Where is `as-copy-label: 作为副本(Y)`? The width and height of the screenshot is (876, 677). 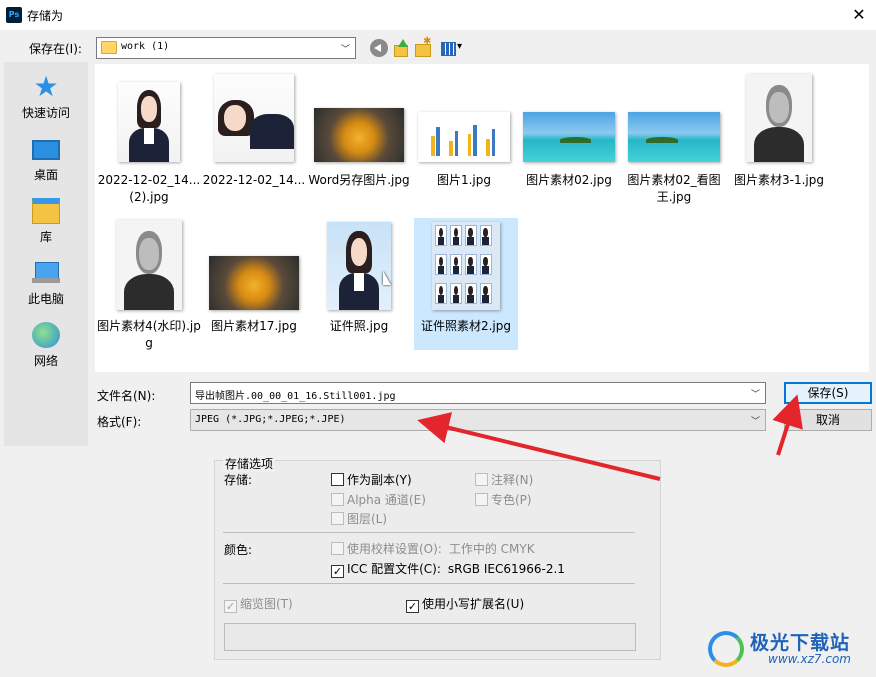
as-copy-label: 作为副本(Y) is located at coordinates (379, 480).